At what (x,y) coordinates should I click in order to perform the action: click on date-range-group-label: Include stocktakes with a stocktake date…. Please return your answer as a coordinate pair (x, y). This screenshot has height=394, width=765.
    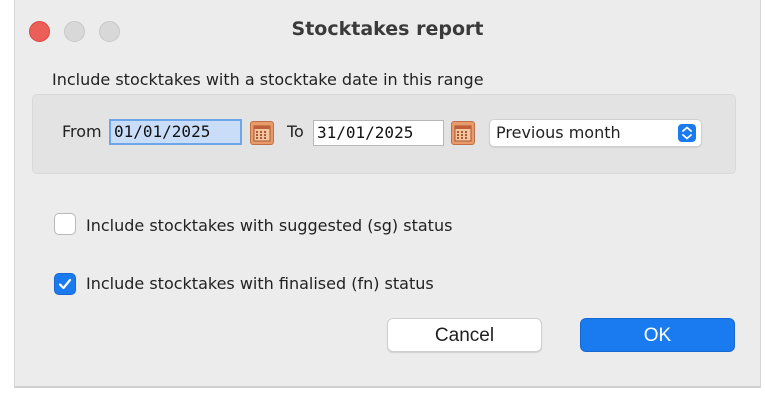
    Looking at the image, I should click on (268, 79).